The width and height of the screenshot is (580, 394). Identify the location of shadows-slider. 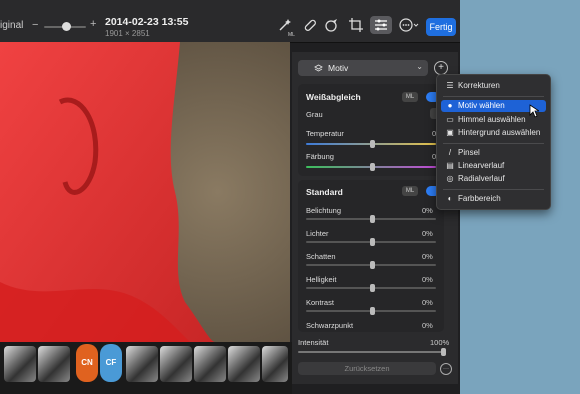
(371, 265).